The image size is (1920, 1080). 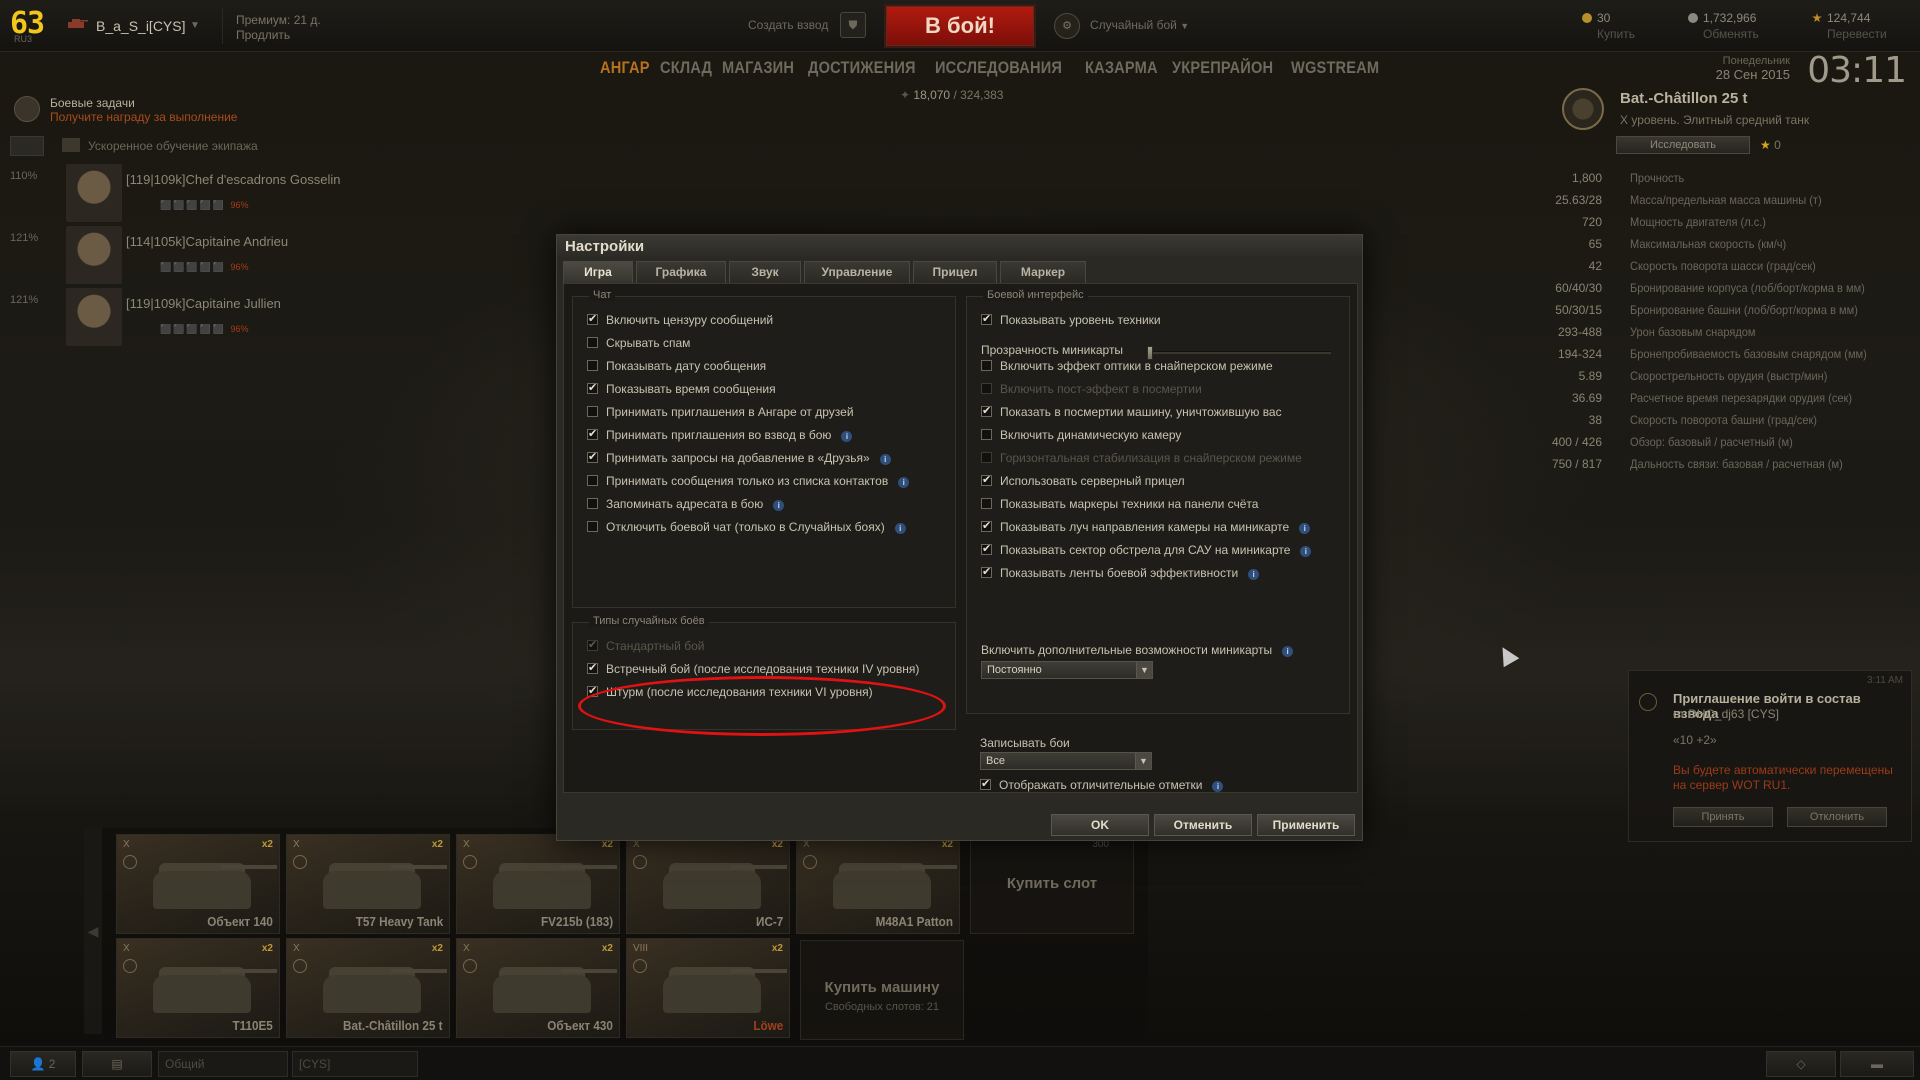 I want to click on checkbox-row: Принимать приглашения во взвод в бою i, so click(x=720, y=436).